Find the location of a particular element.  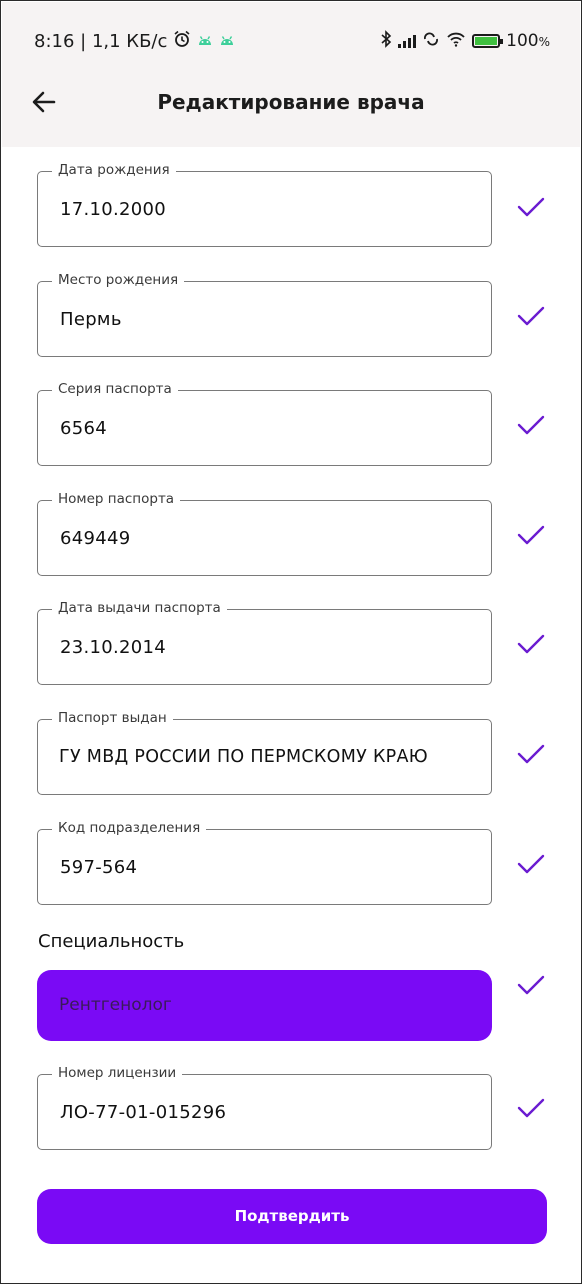

status-bar-left: 8:16 | 1,1 КБ/с is located at coordinates (134, 41).